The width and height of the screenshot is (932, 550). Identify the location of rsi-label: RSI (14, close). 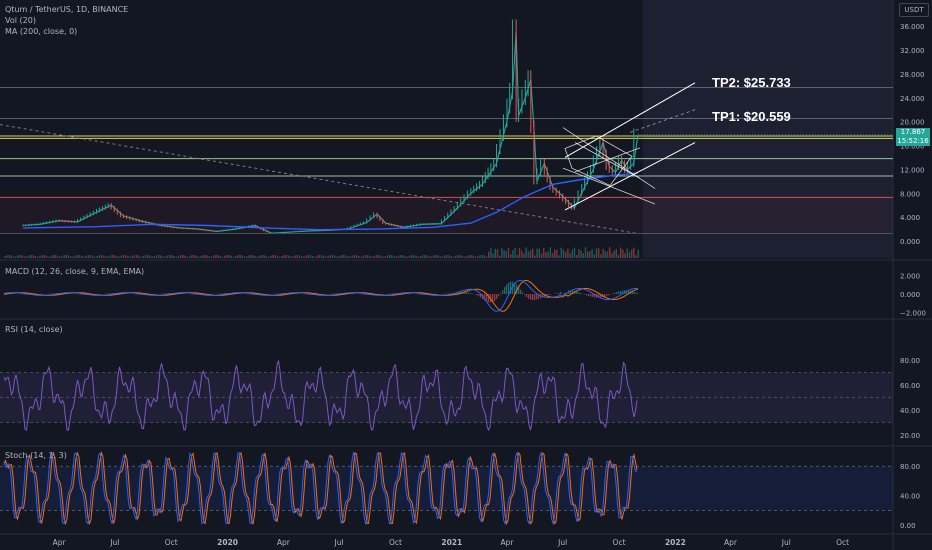
(34, 329).